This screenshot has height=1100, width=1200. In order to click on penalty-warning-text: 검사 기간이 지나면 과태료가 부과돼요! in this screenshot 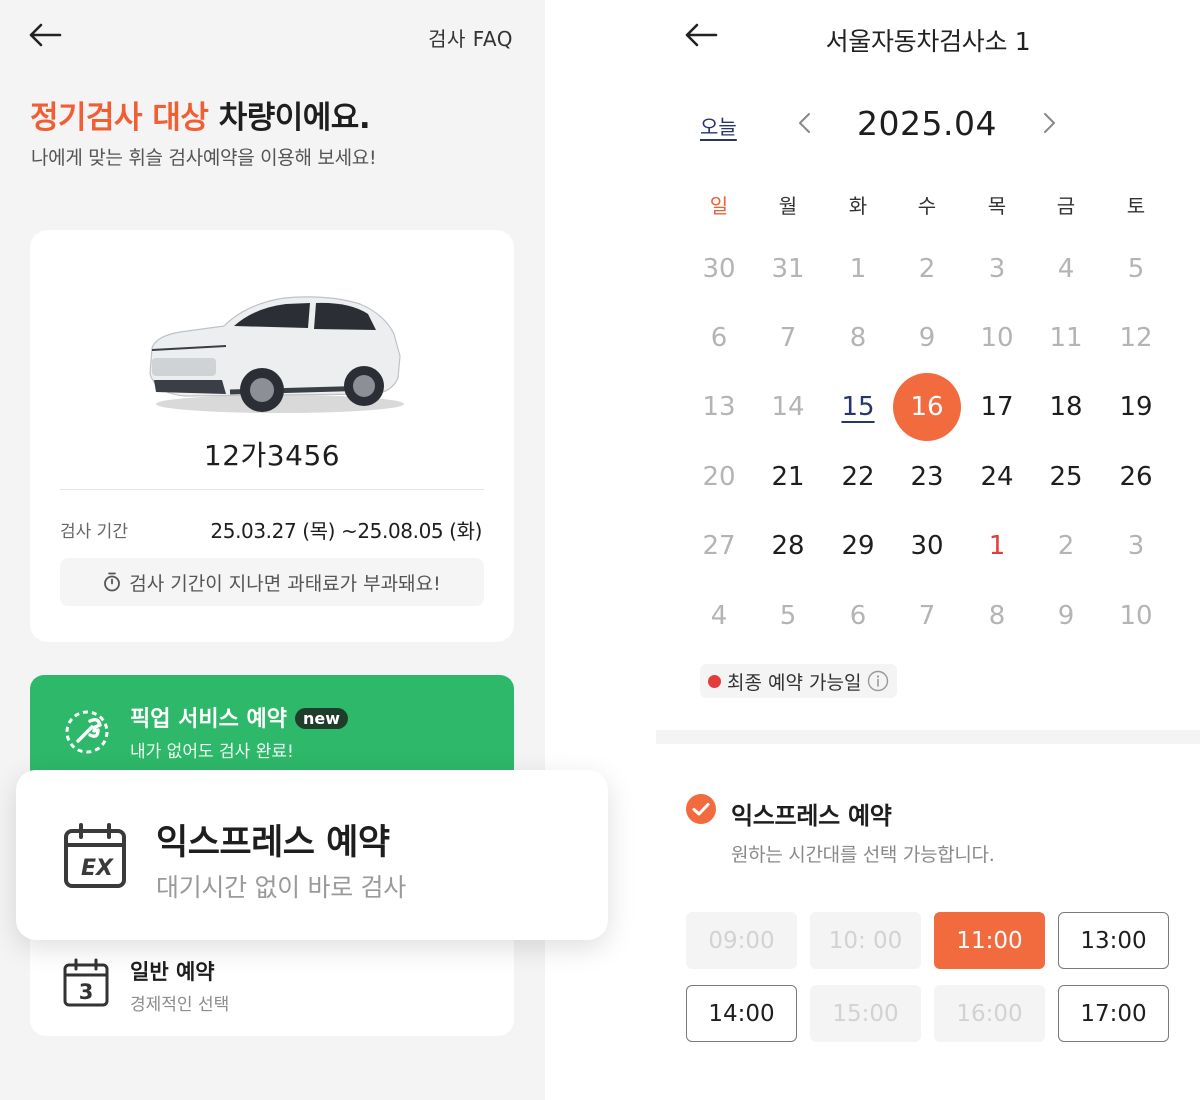, I will do `click(285, 583)`.